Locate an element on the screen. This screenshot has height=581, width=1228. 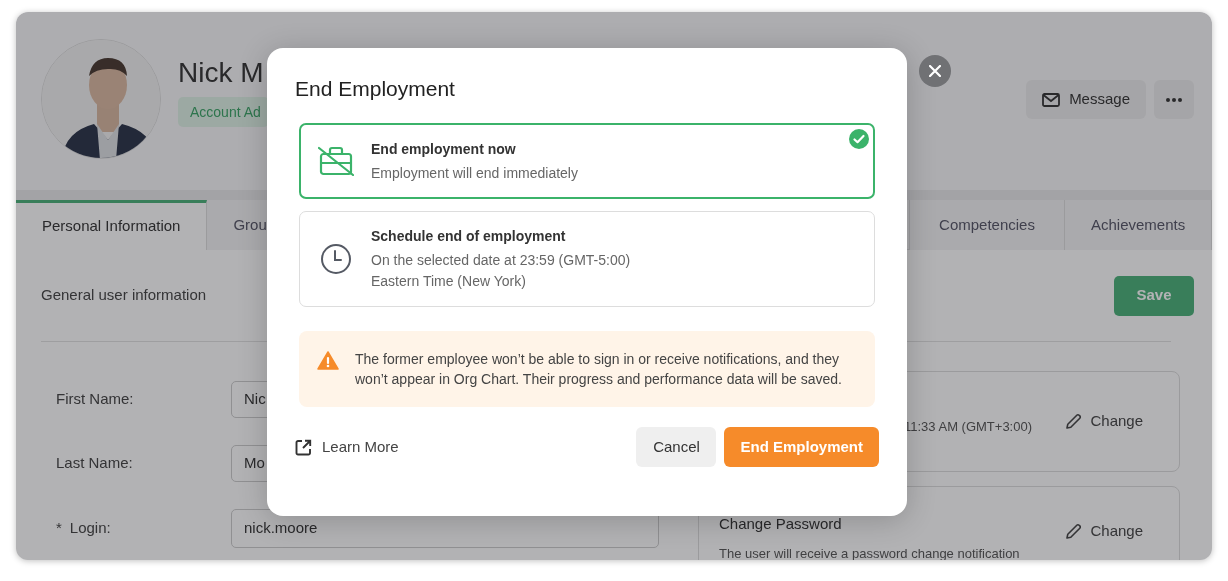
option-card: End employment now Employment will end immediately is located at coordinates (587, 161).